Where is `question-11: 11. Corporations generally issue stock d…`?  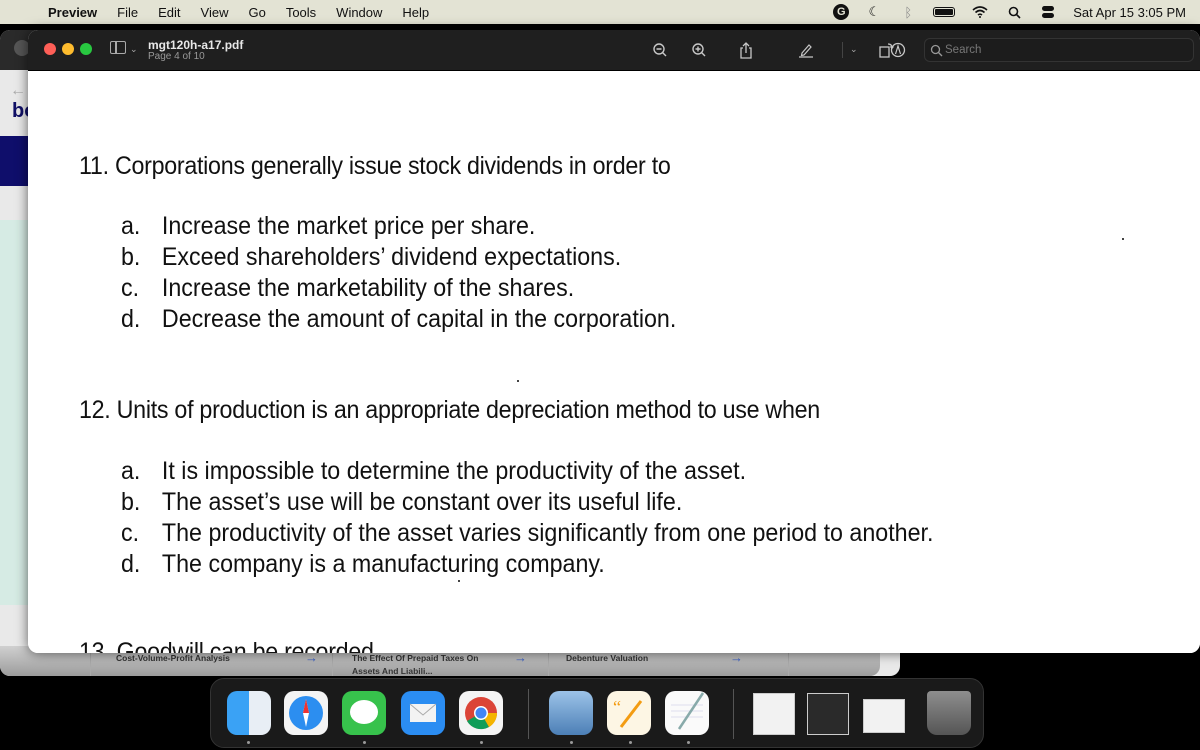
question-11: 11. Corporations generally issue stock d… is located at coordinates (375, 166).